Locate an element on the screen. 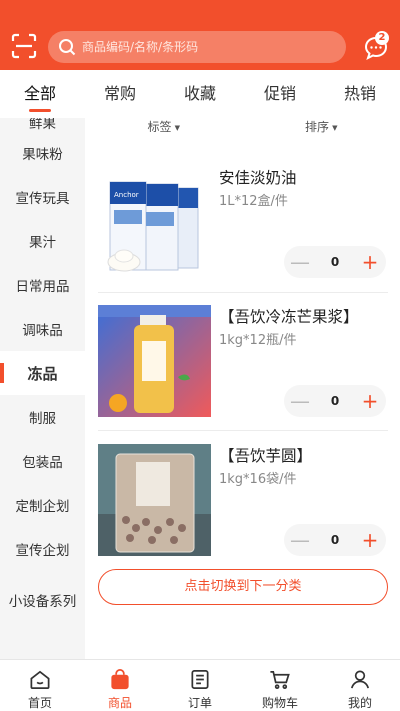 The image size is (400, 711). category-item-small-equipment: 小设备系列 is located at coordinates (42, 602).